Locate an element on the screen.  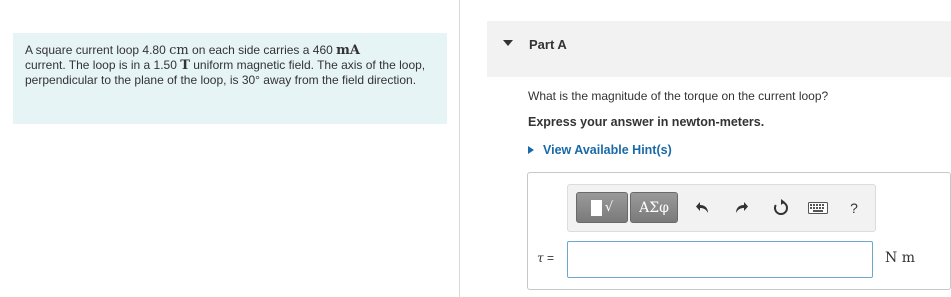
help-button: ? is located at coordinates (854, 208).